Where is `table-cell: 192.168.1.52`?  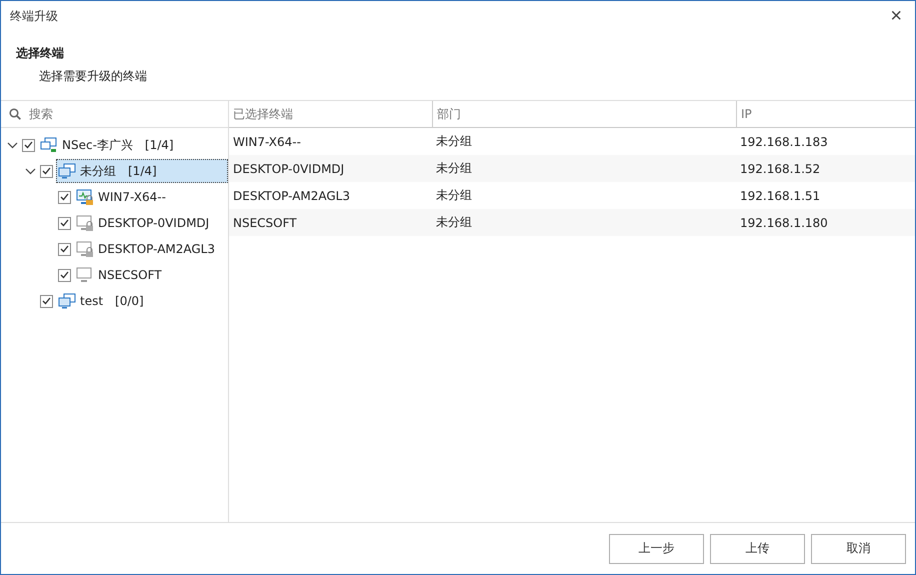 table-cell: 192.168.1.52 is located at coordinates (825, 168).